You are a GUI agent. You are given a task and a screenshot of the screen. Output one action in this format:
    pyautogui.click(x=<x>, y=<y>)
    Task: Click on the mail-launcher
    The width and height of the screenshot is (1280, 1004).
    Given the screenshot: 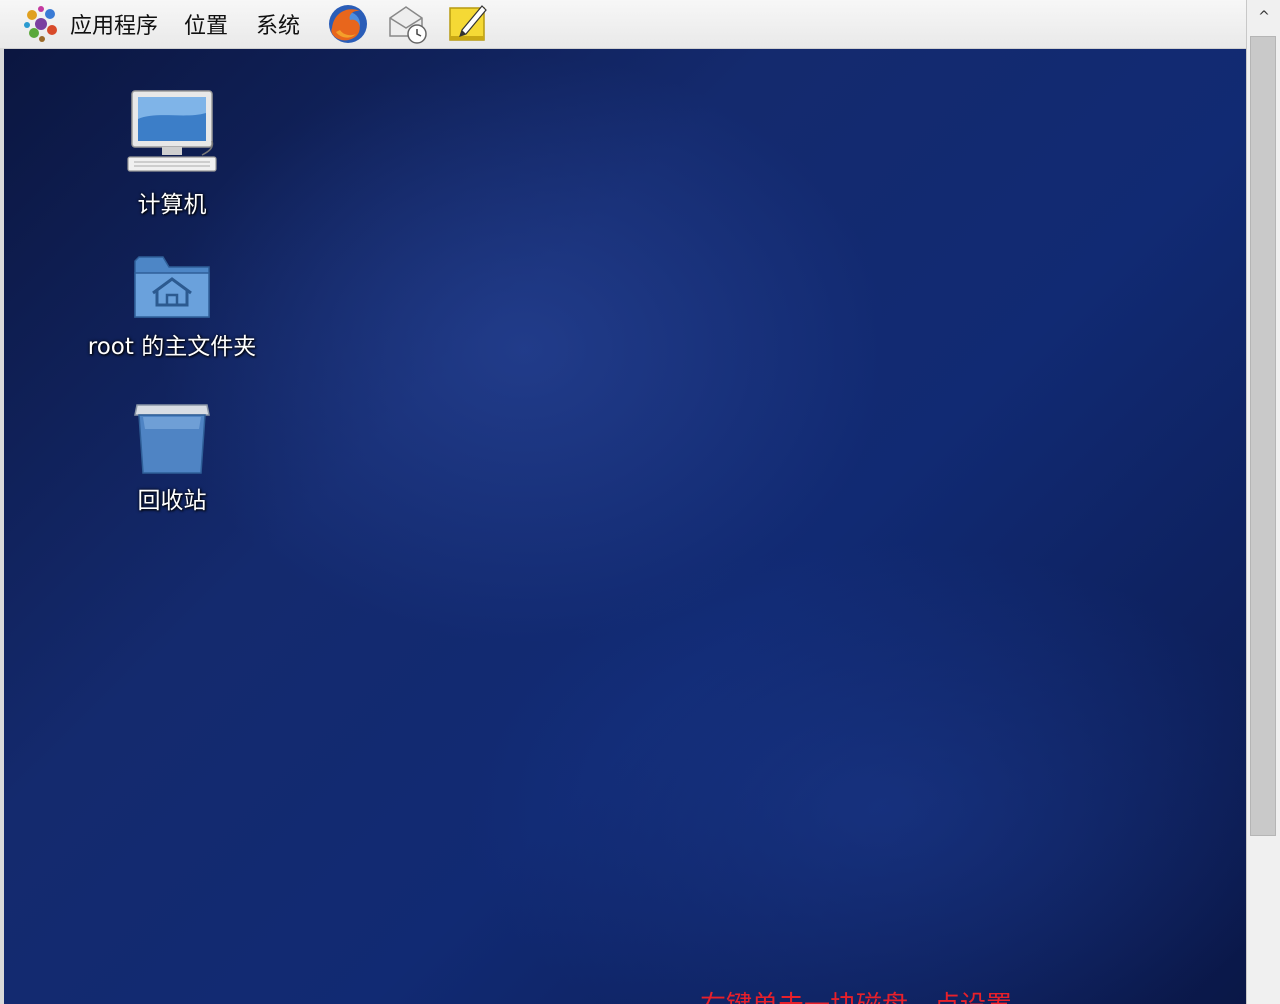 What is the action you would take?
    pyautogui.click(x=408, y=24)
    